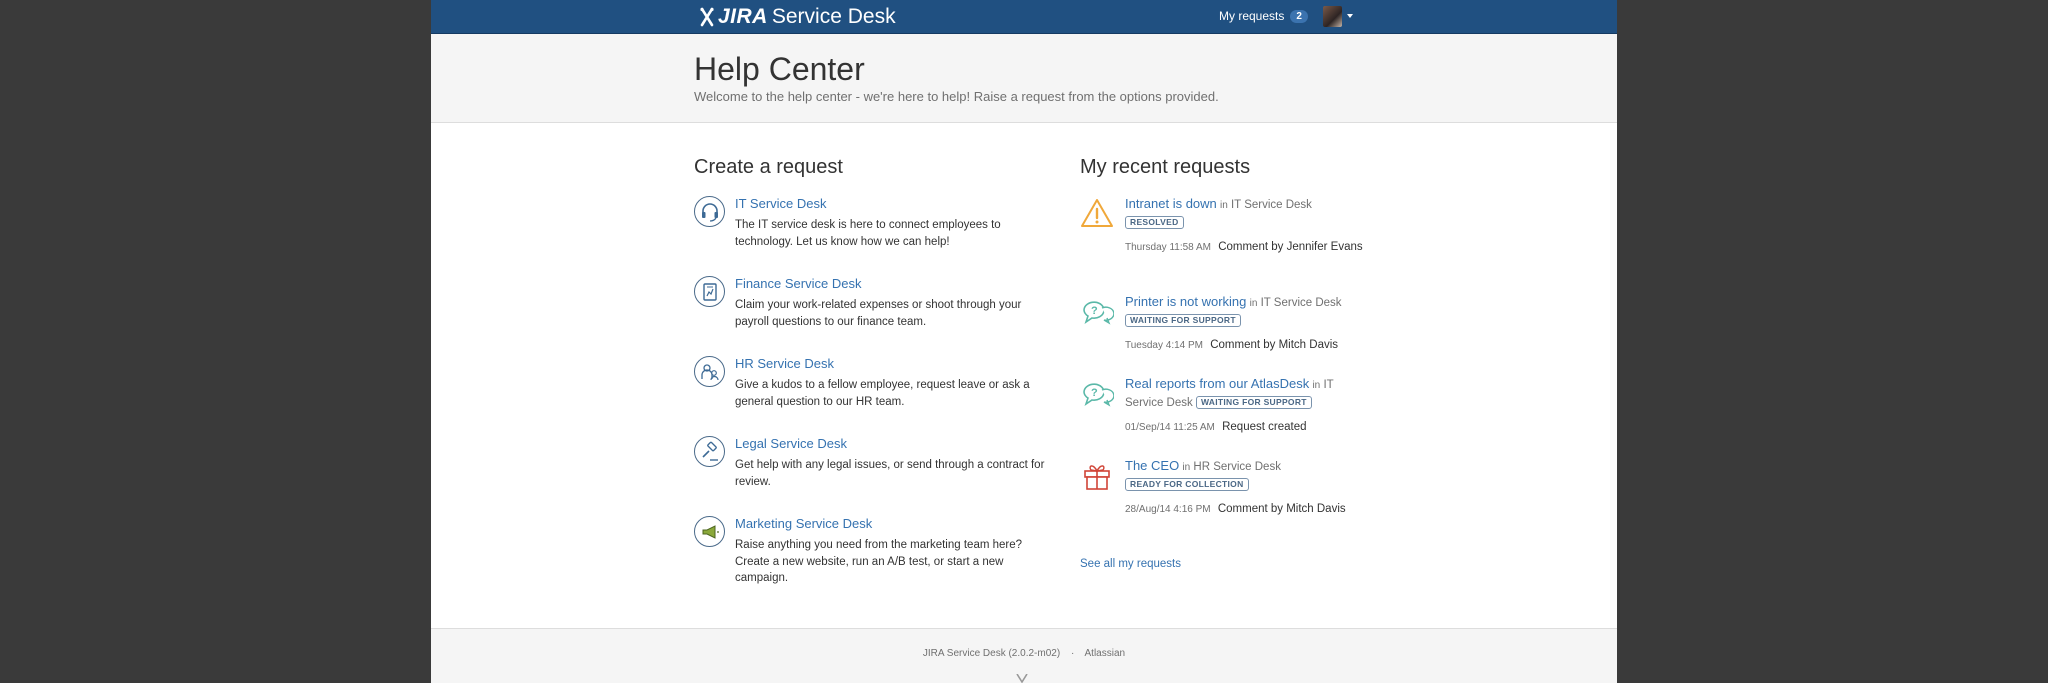  What do you see at coordinates (1252, 16) in the screenshot?
I see `my-requests-label: My requests` at bounding box center [1252, 16].